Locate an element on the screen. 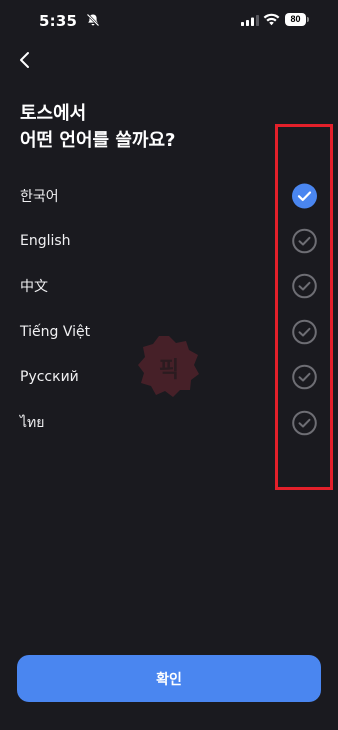  language-label: 한국어 is located at coordinates (39, 196).